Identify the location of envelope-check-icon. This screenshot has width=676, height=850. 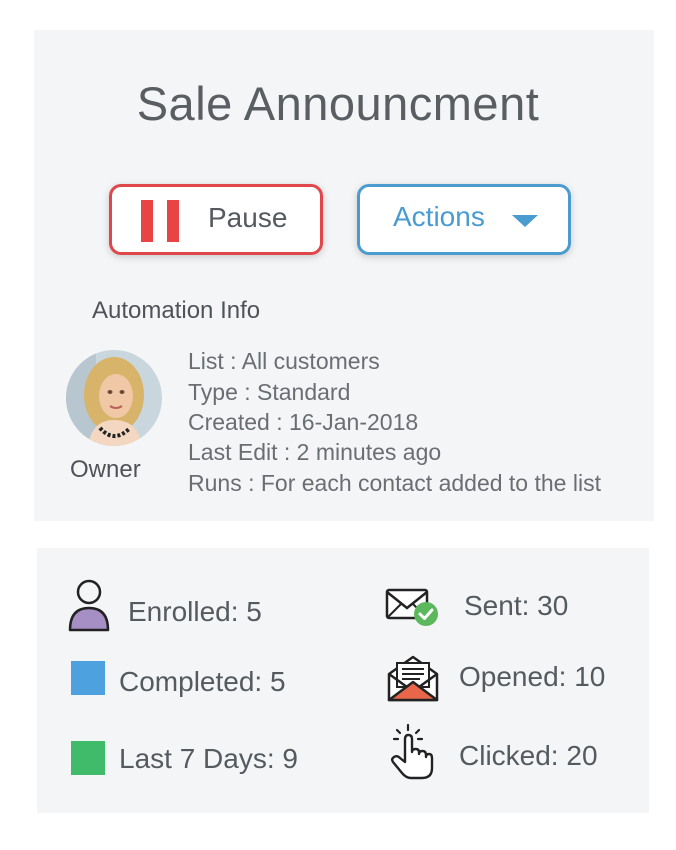
(413, 610).